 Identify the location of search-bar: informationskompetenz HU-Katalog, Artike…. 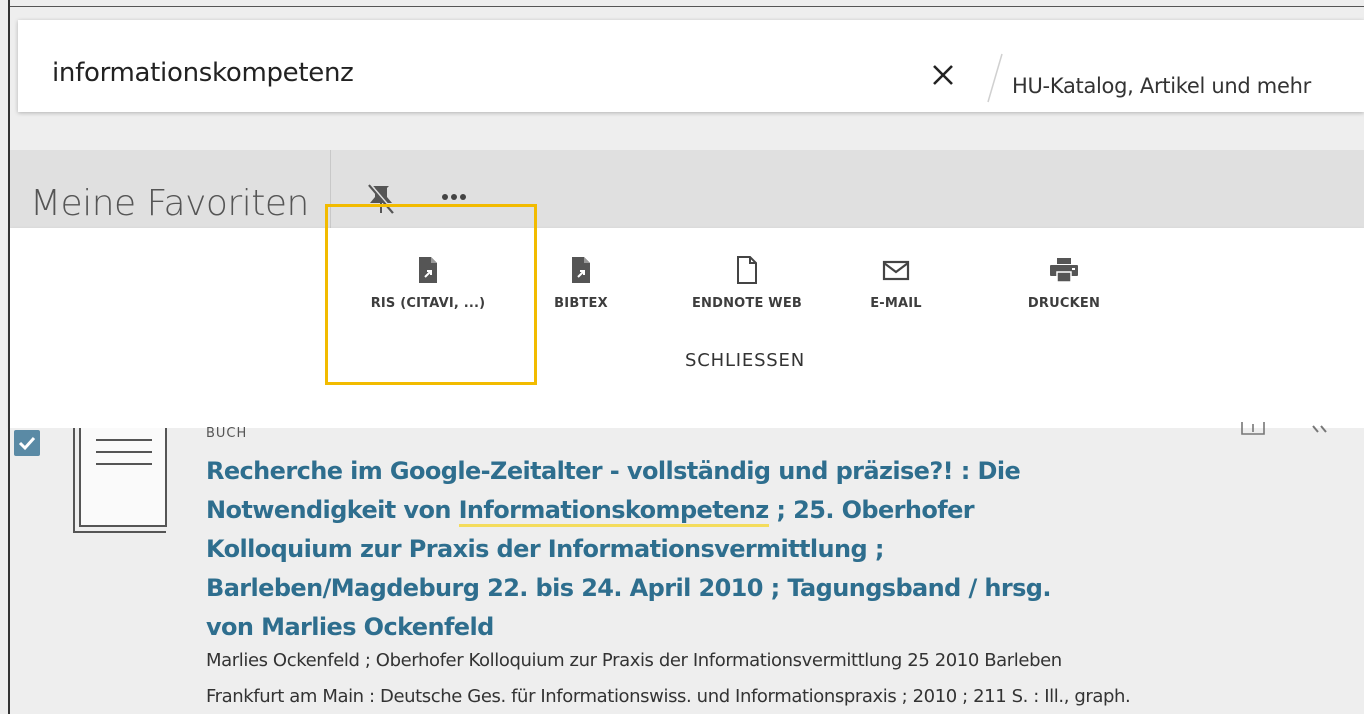
(691, 66).